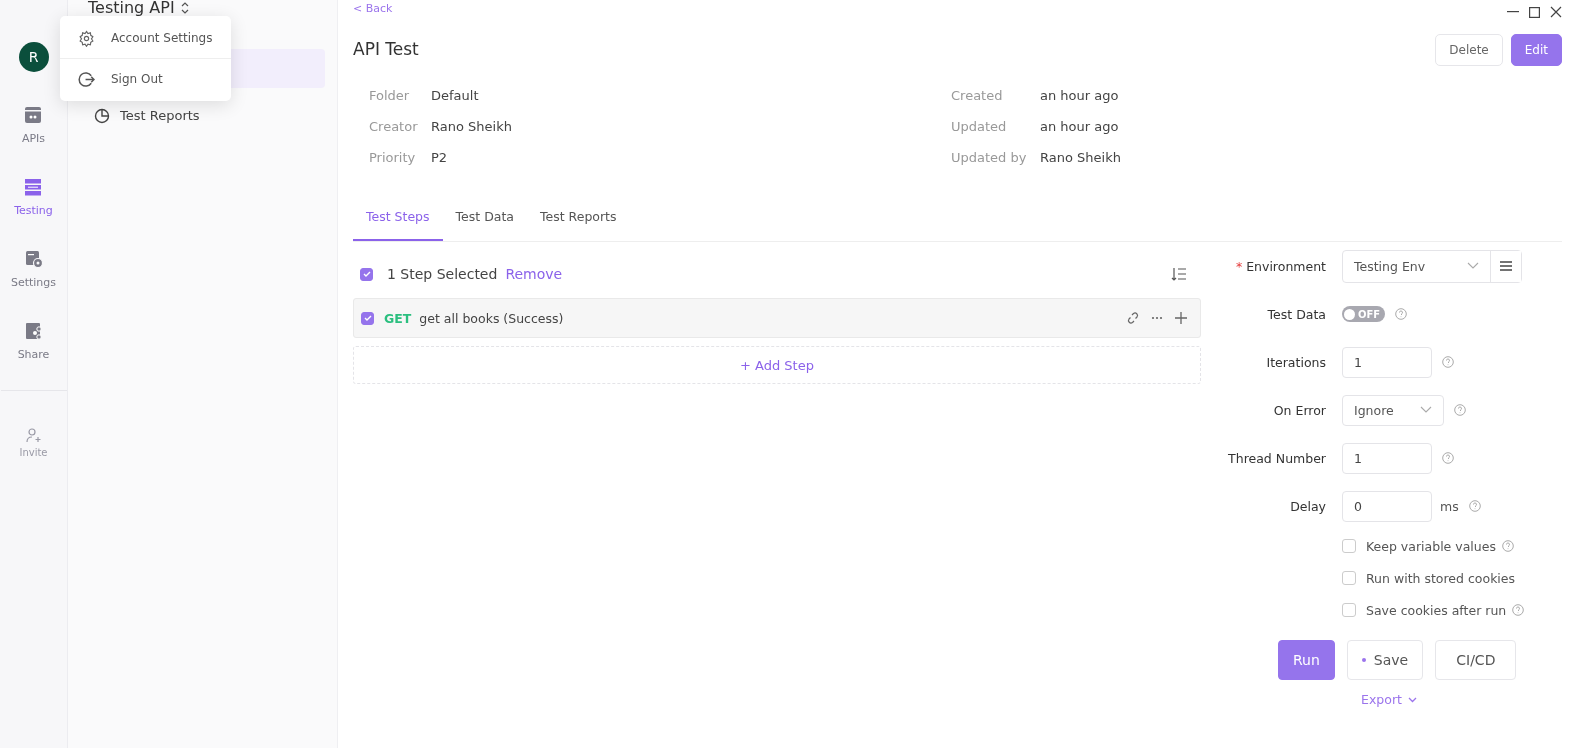 This screenshot has width=1578, height=748. What do you see at coordinates (777, 318) in the screenshot?
I see `step-row: GET get all books (Success)` at bounding box center [777, 318].